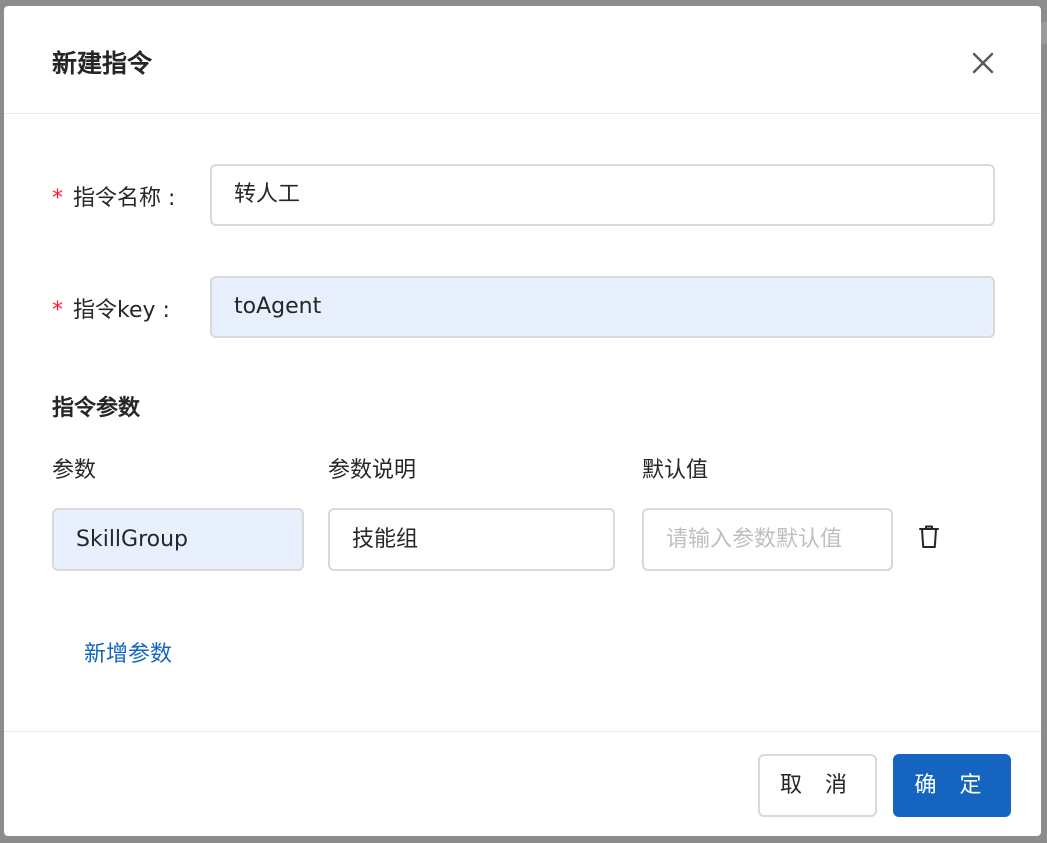 The height and width of the screenshot is (843, 1047). Describe the element at coordinates (602, 307) in the screenshot. I see `command-key-input: toAgent` at that location.